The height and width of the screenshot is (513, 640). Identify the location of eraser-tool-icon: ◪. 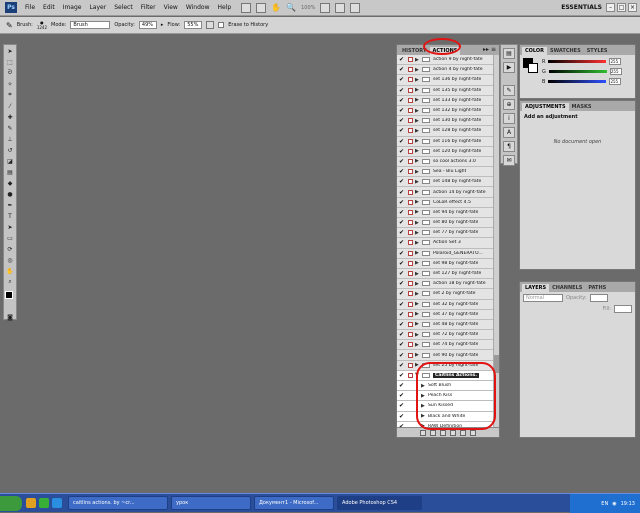
(10, 161).